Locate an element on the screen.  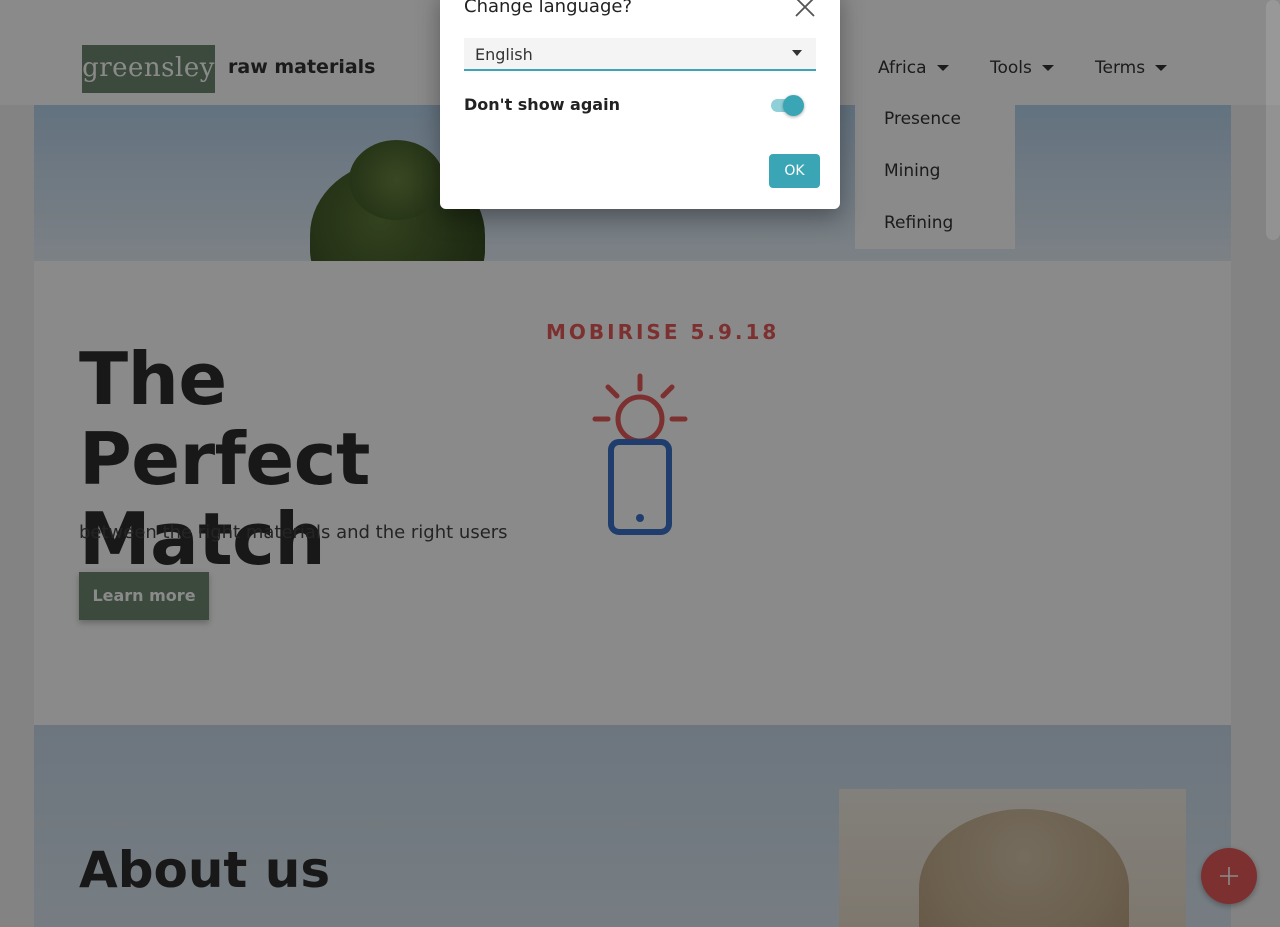
caret-down-icon is located at coordinates (797, 53).